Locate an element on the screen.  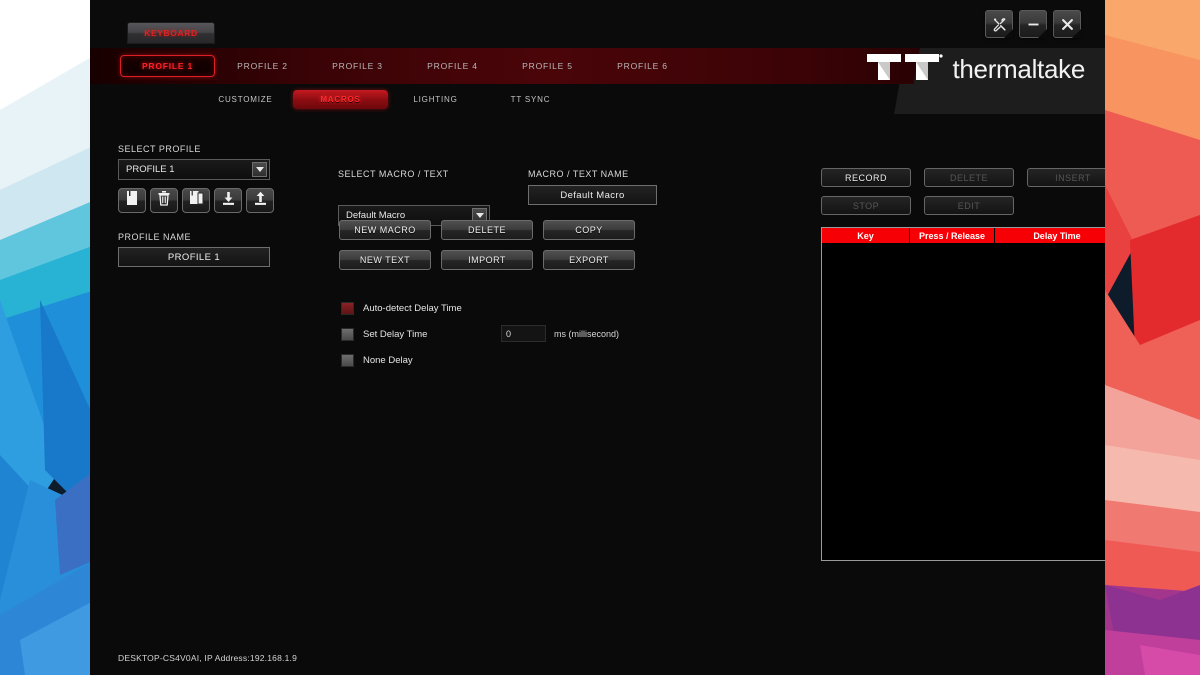
button-label: INSERT is located at coordinates (1073, 177).